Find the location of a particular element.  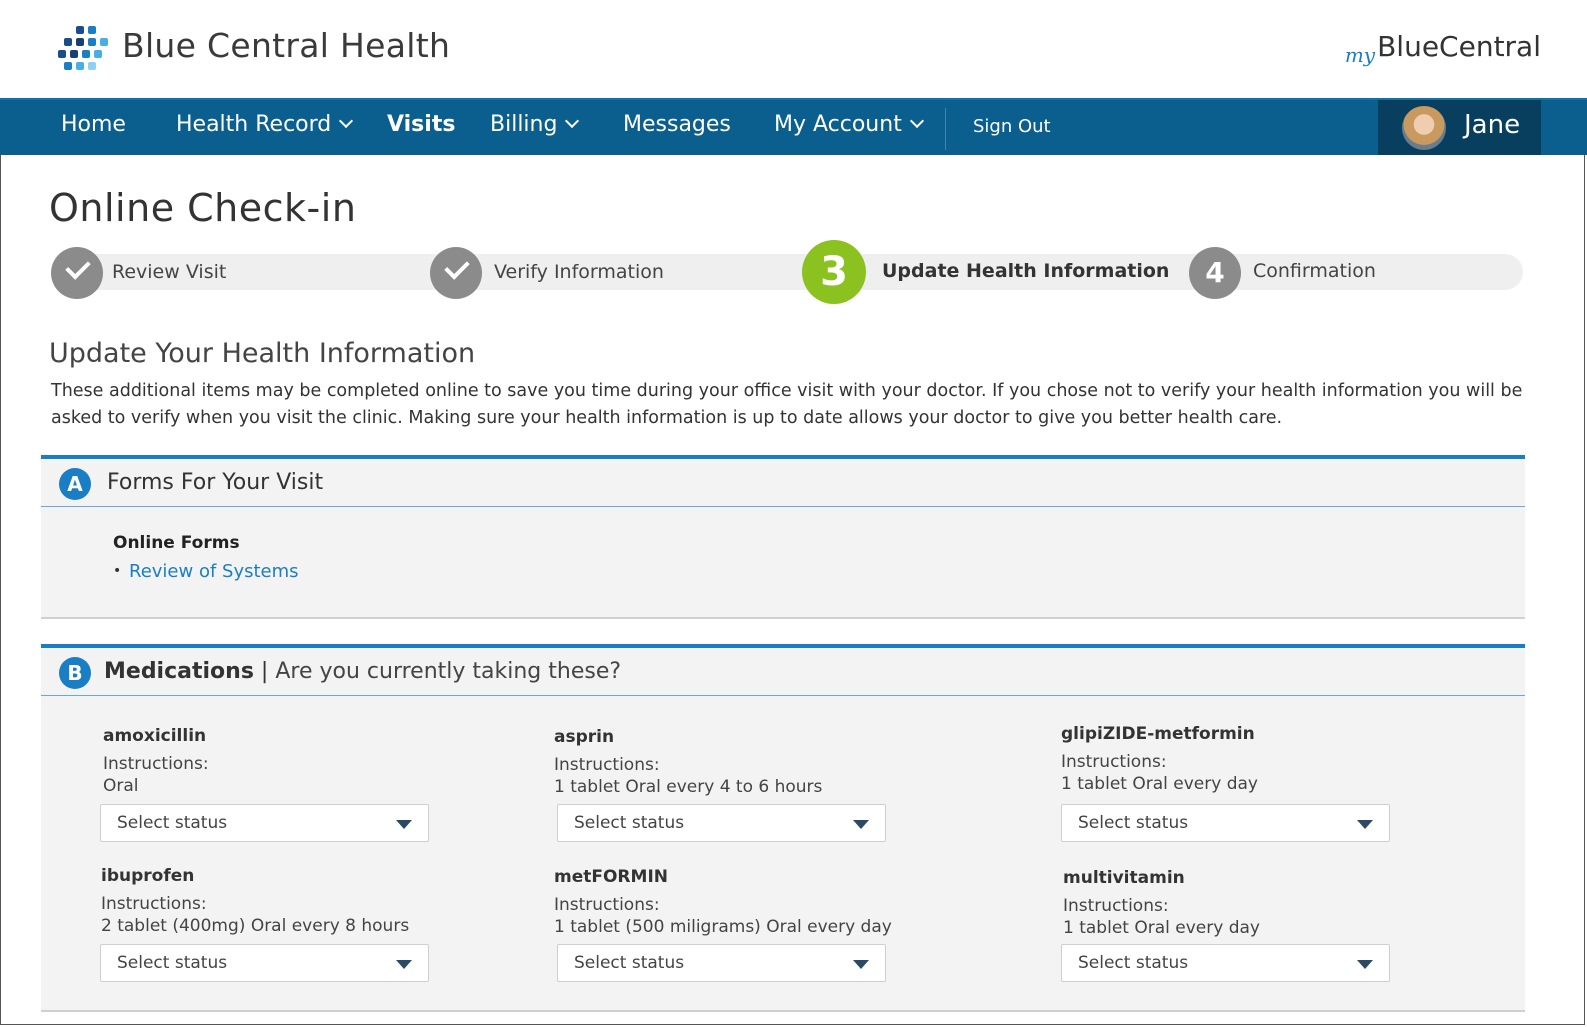

my-brand-logo: myBlueCentral is located at coordinates (1443, 48).